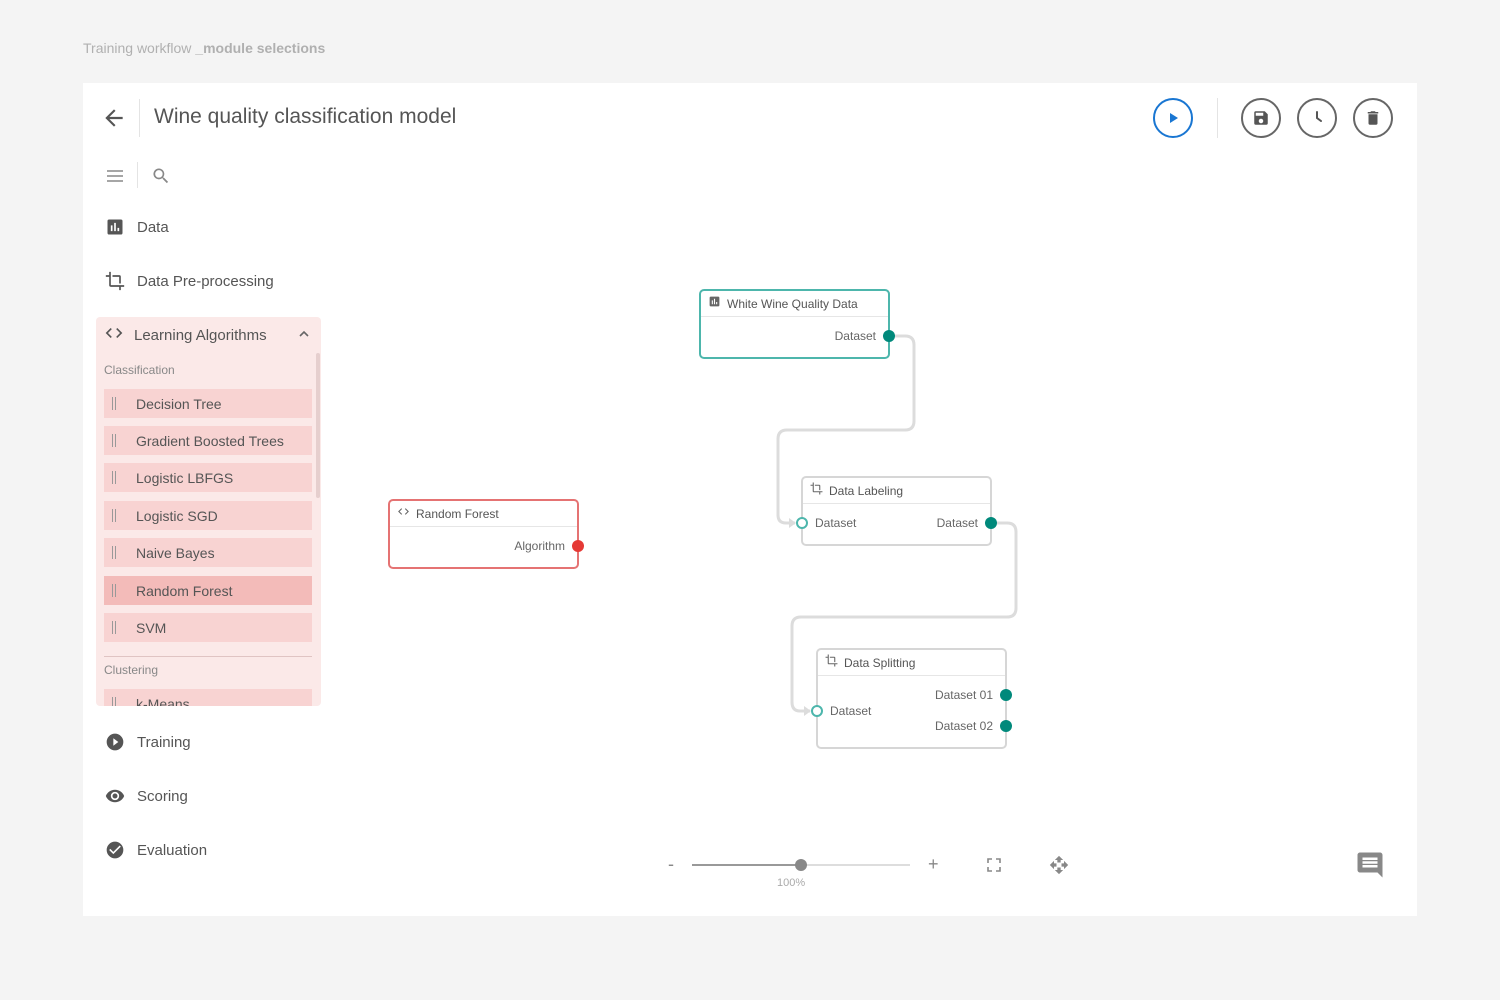 This screenshot has width=1500, height=1000. I want to click on zoom-value: 100%, so click(791, 883).